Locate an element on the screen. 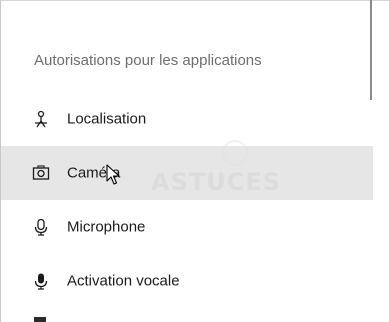 The height and width of the screenshot is (322, 389). scrollbar is located at coordinates (371, 50).